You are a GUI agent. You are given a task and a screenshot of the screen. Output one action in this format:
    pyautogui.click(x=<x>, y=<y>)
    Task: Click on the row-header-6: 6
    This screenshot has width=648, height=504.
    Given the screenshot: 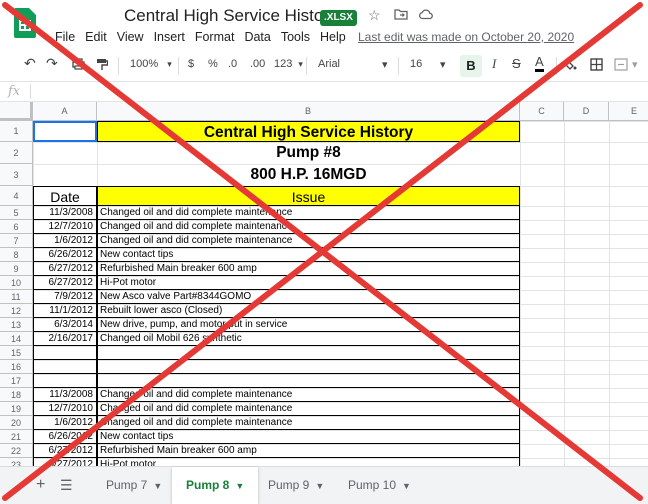 What is the action you would take?
    pyautogui.click(x=16, y=227)
    